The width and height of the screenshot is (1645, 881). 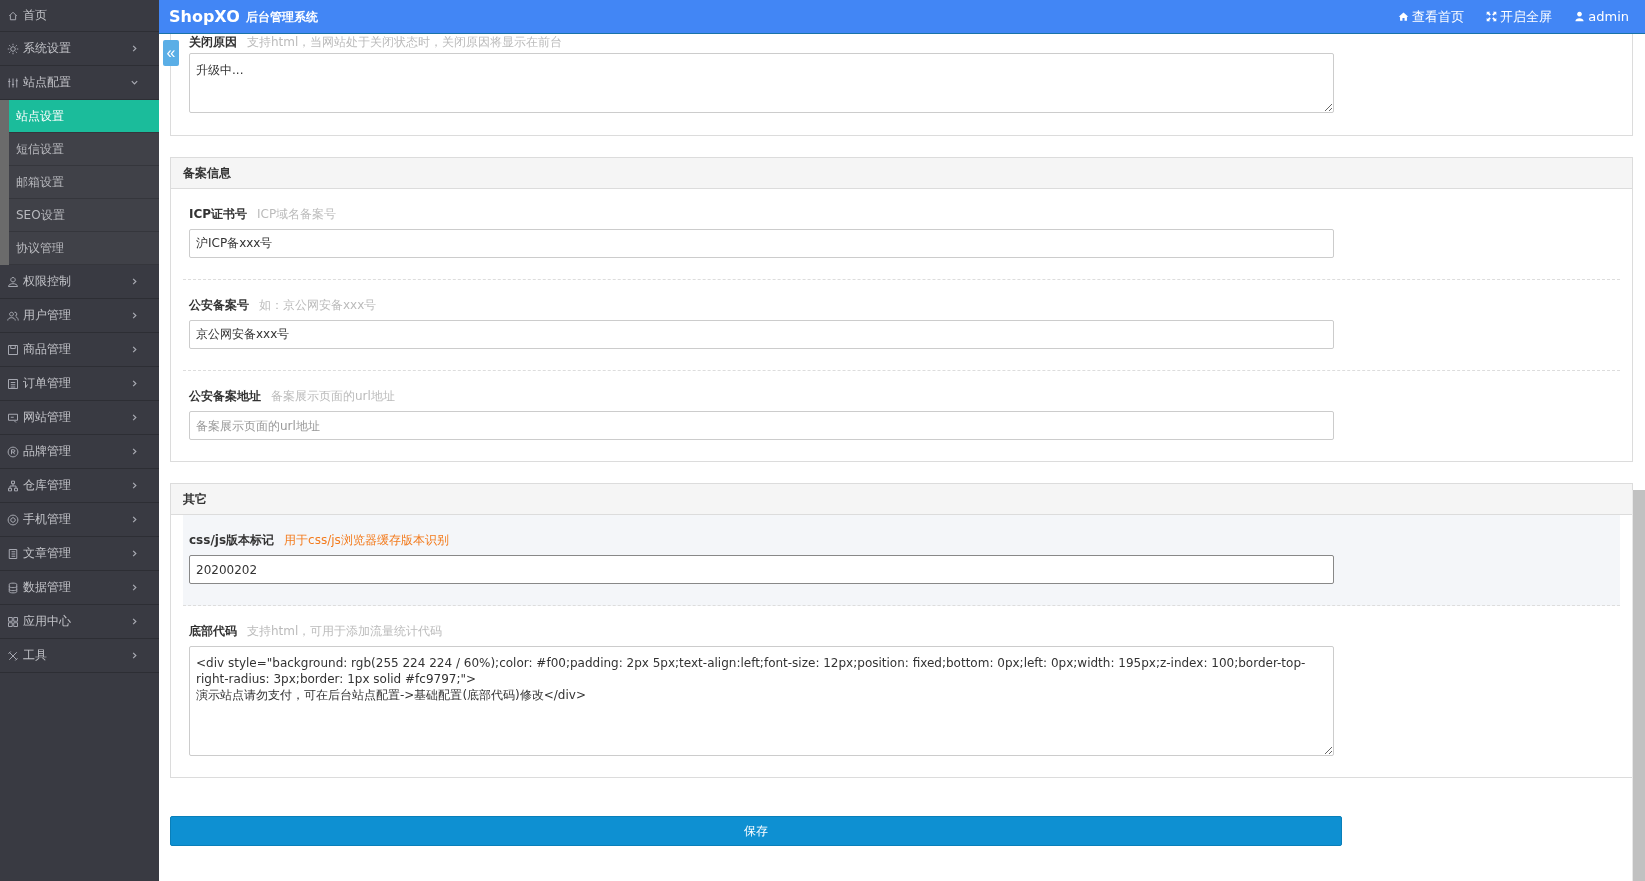 I want to click on sidebar-item: 应用中心, so click(x=79, y=622).